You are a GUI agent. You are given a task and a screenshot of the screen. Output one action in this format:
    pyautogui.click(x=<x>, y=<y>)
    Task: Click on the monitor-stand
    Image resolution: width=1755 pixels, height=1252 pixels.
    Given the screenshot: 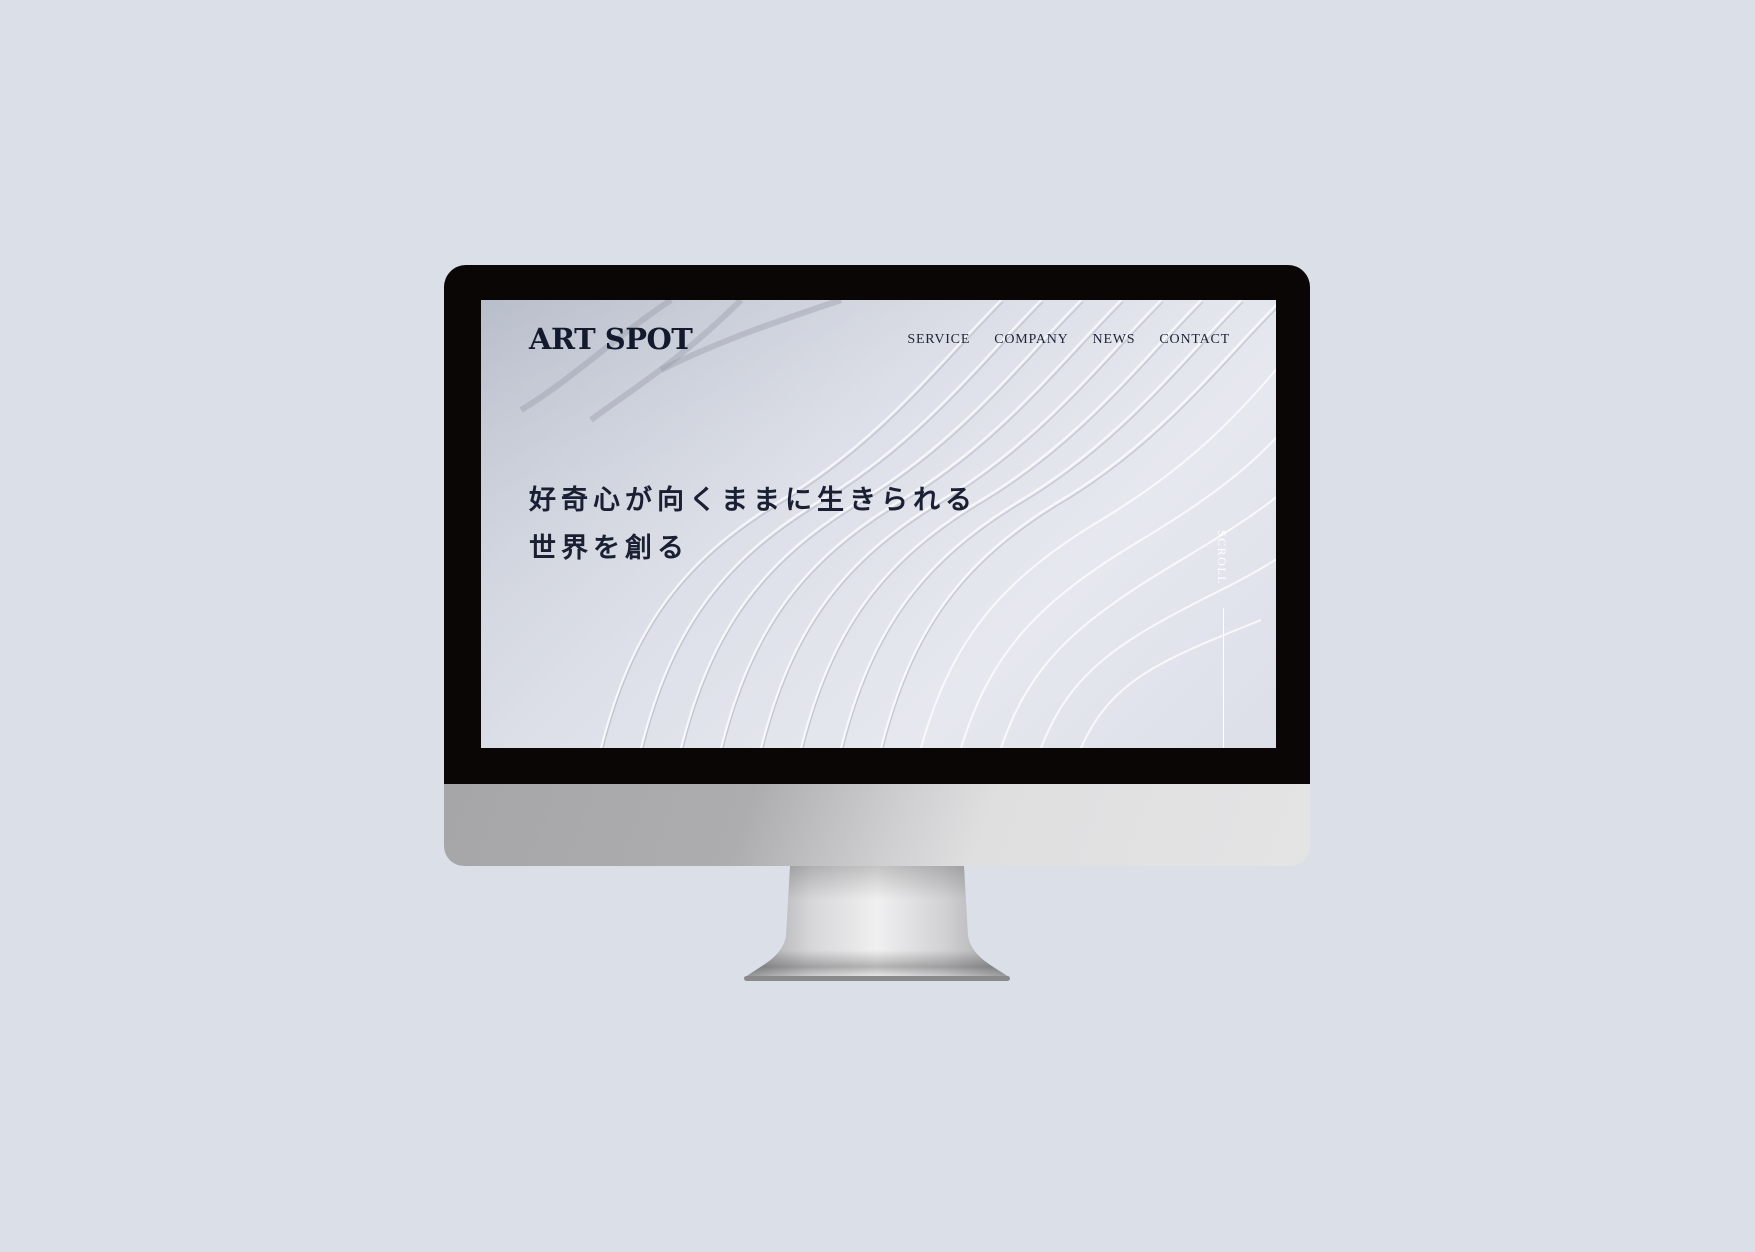 What is the action you would take?
    pyautogui.click(x=877, y=923)
    